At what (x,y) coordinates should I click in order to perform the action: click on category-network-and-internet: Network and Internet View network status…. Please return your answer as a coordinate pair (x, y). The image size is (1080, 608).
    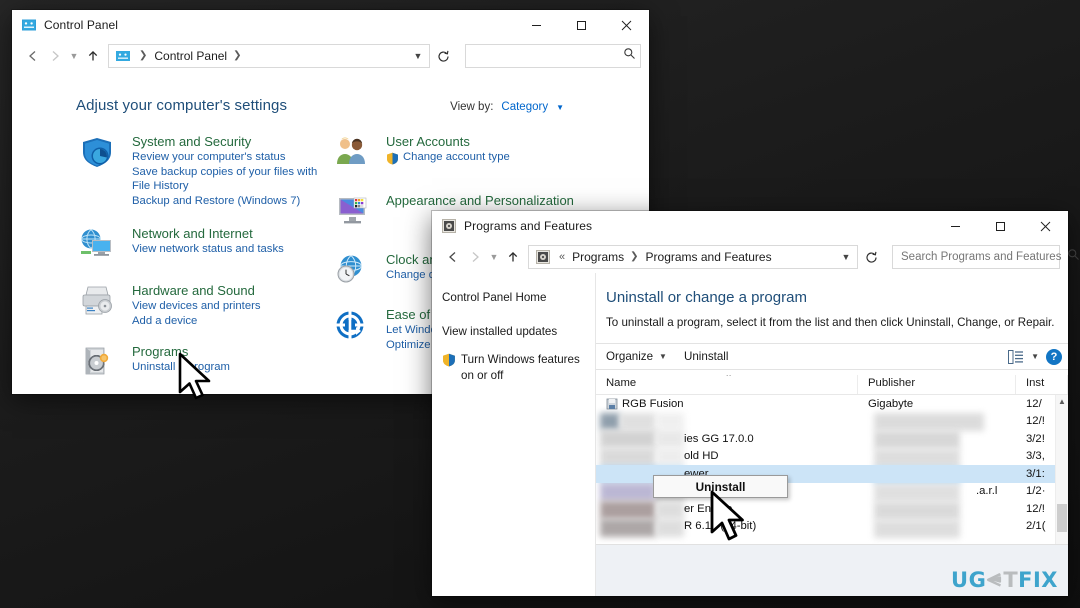
    Looking at the image, I should click on (205, 245).